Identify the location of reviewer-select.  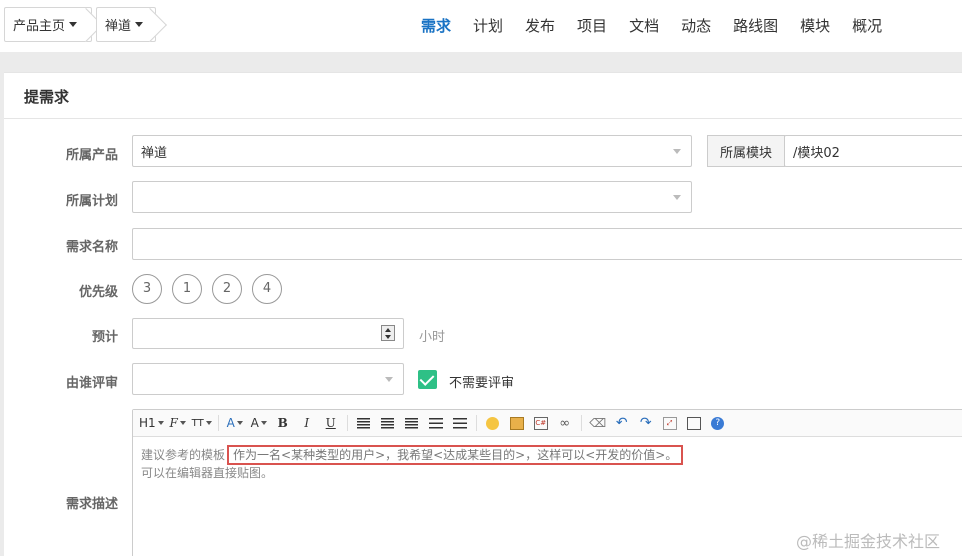
(268, 379).